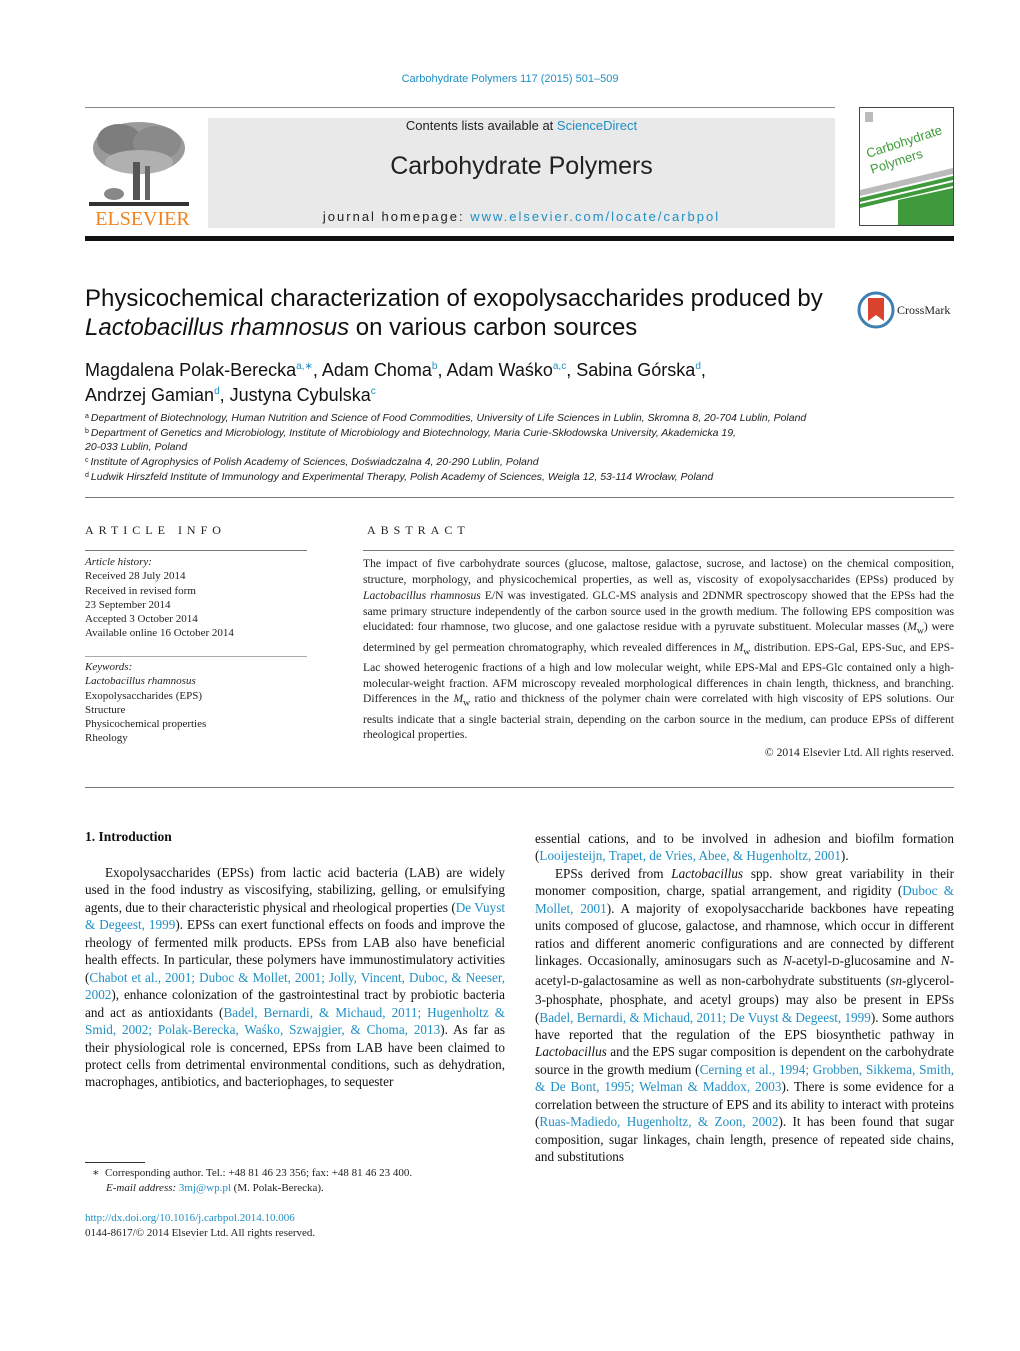 Image resolution: width=1020 pixels, height=1351 pixels. What do you see at coordinates (613, 873) in the screenshot?
I see `body-text: EPSs derived from` at bounding box center [613, 873].